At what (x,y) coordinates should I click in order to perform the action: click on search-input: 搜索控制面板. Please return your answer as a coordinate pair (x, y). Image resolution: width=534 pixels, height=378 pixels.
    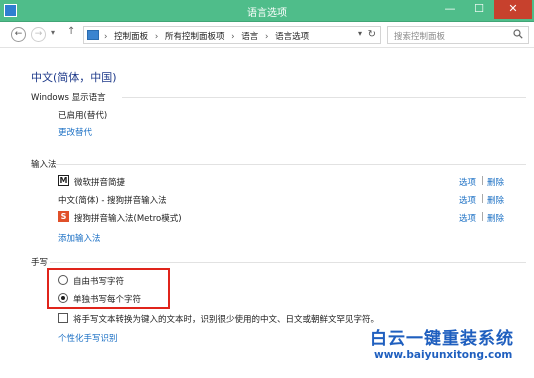
    Looking at the image, I should click on (458, 35).